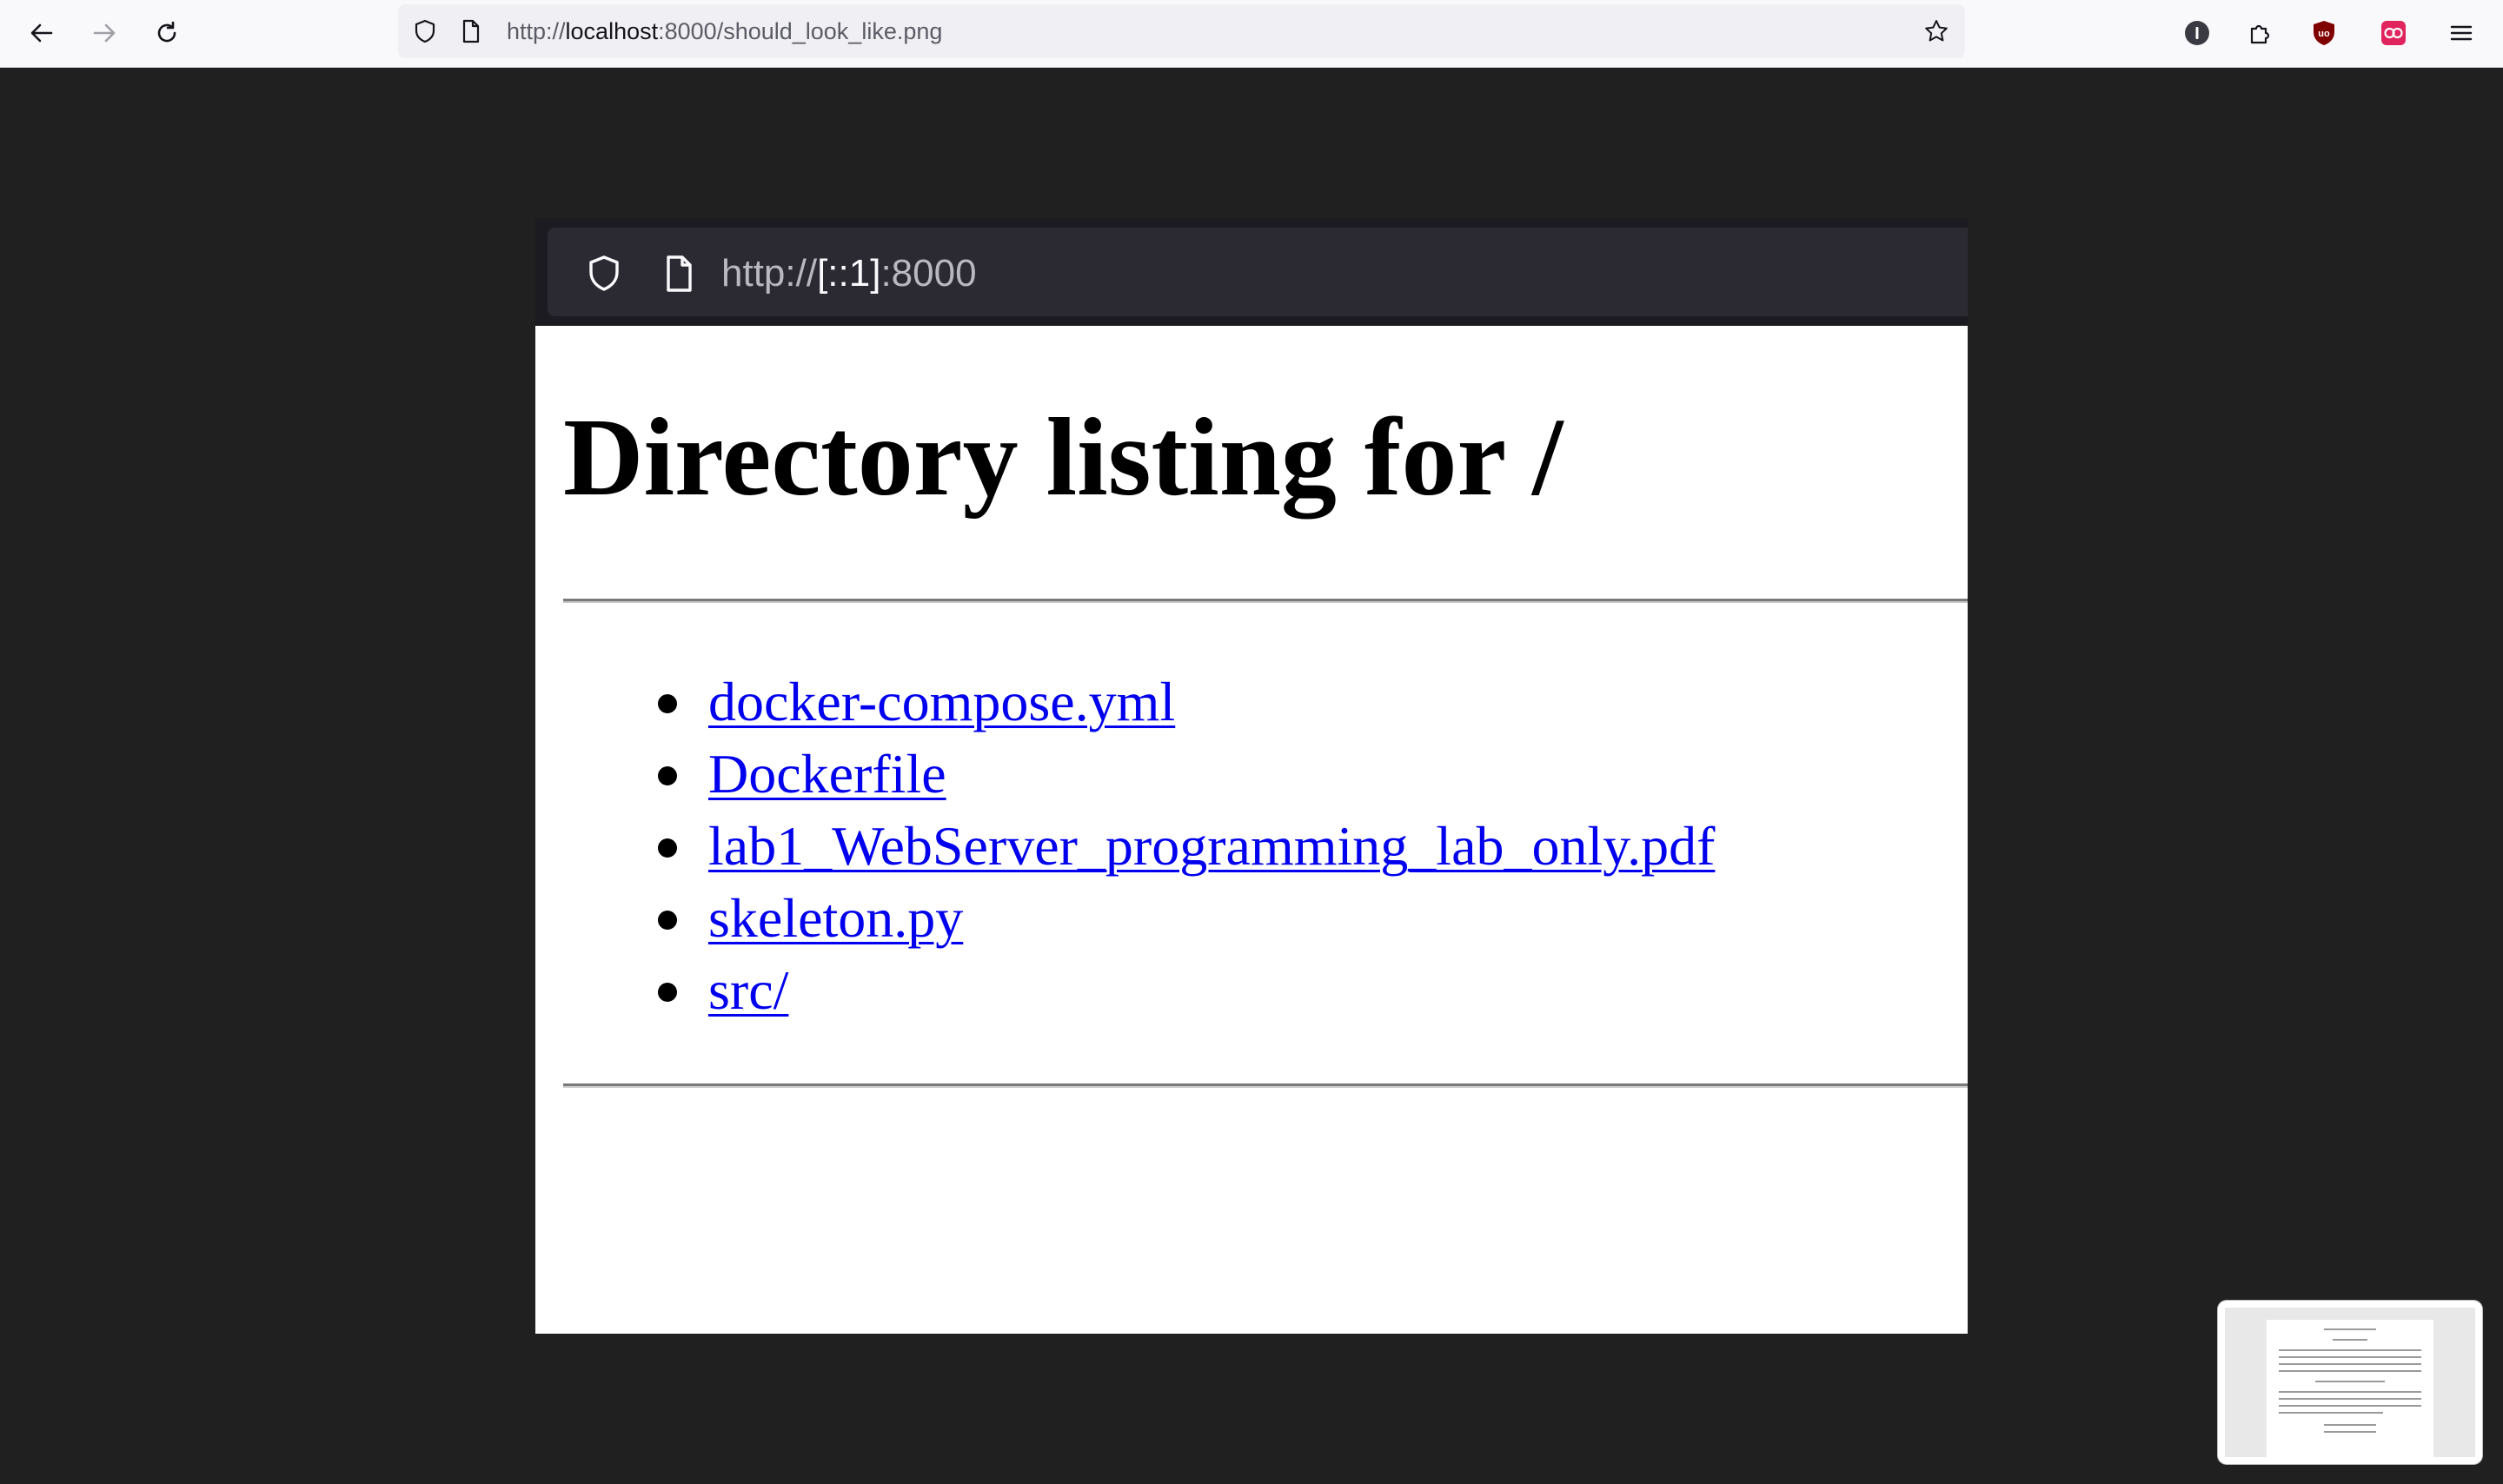 This screenshot has width=2503, height=1484. Describe the element at coordinates (769, 273) in the screenshot. I see `inner-url-prefix: http://` at that location.